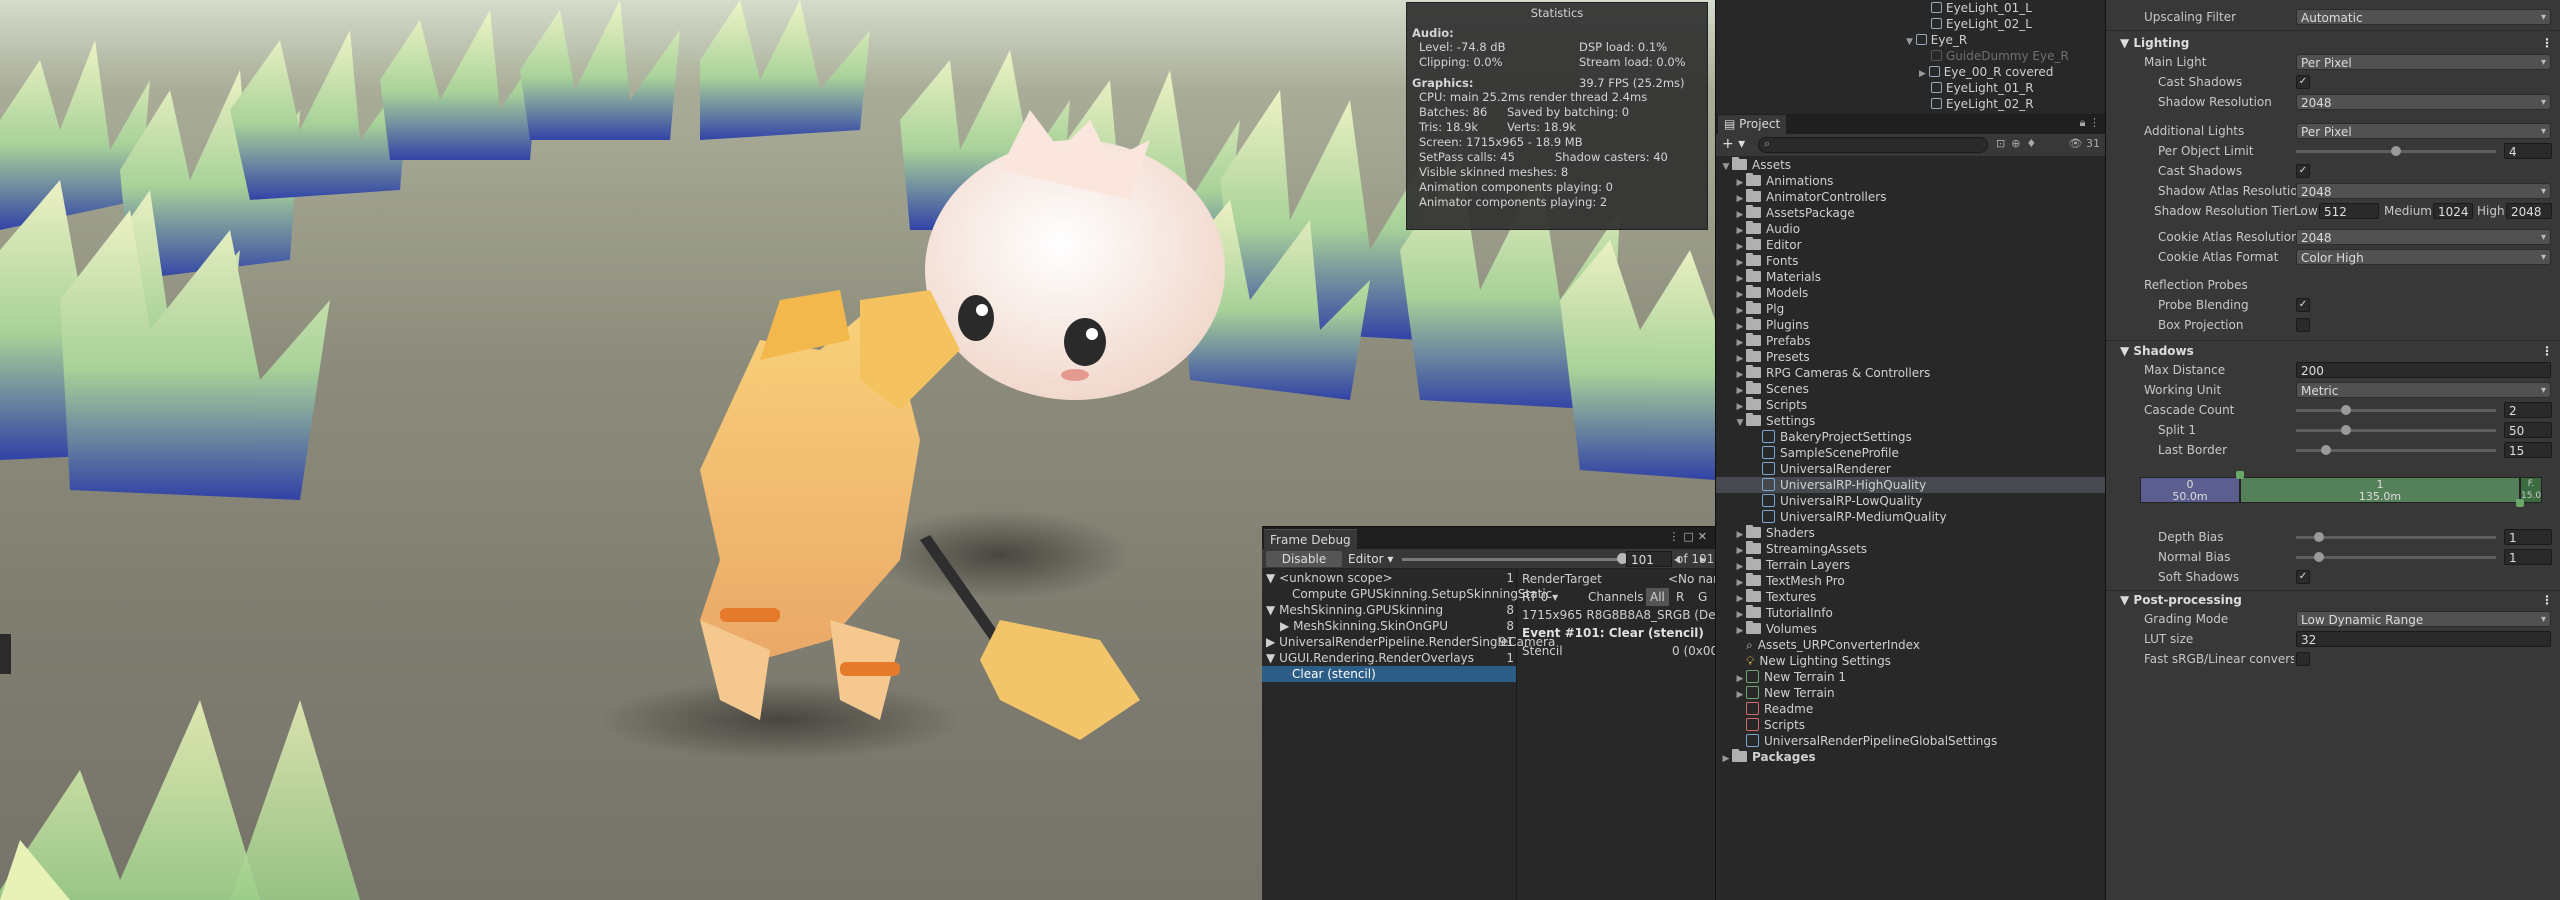 The width and height of the screenshot is (2560, 900). Describe the element at coordinates (2453, 211) in the screenshot. I see `tier-medium-field: 1024` at that location.